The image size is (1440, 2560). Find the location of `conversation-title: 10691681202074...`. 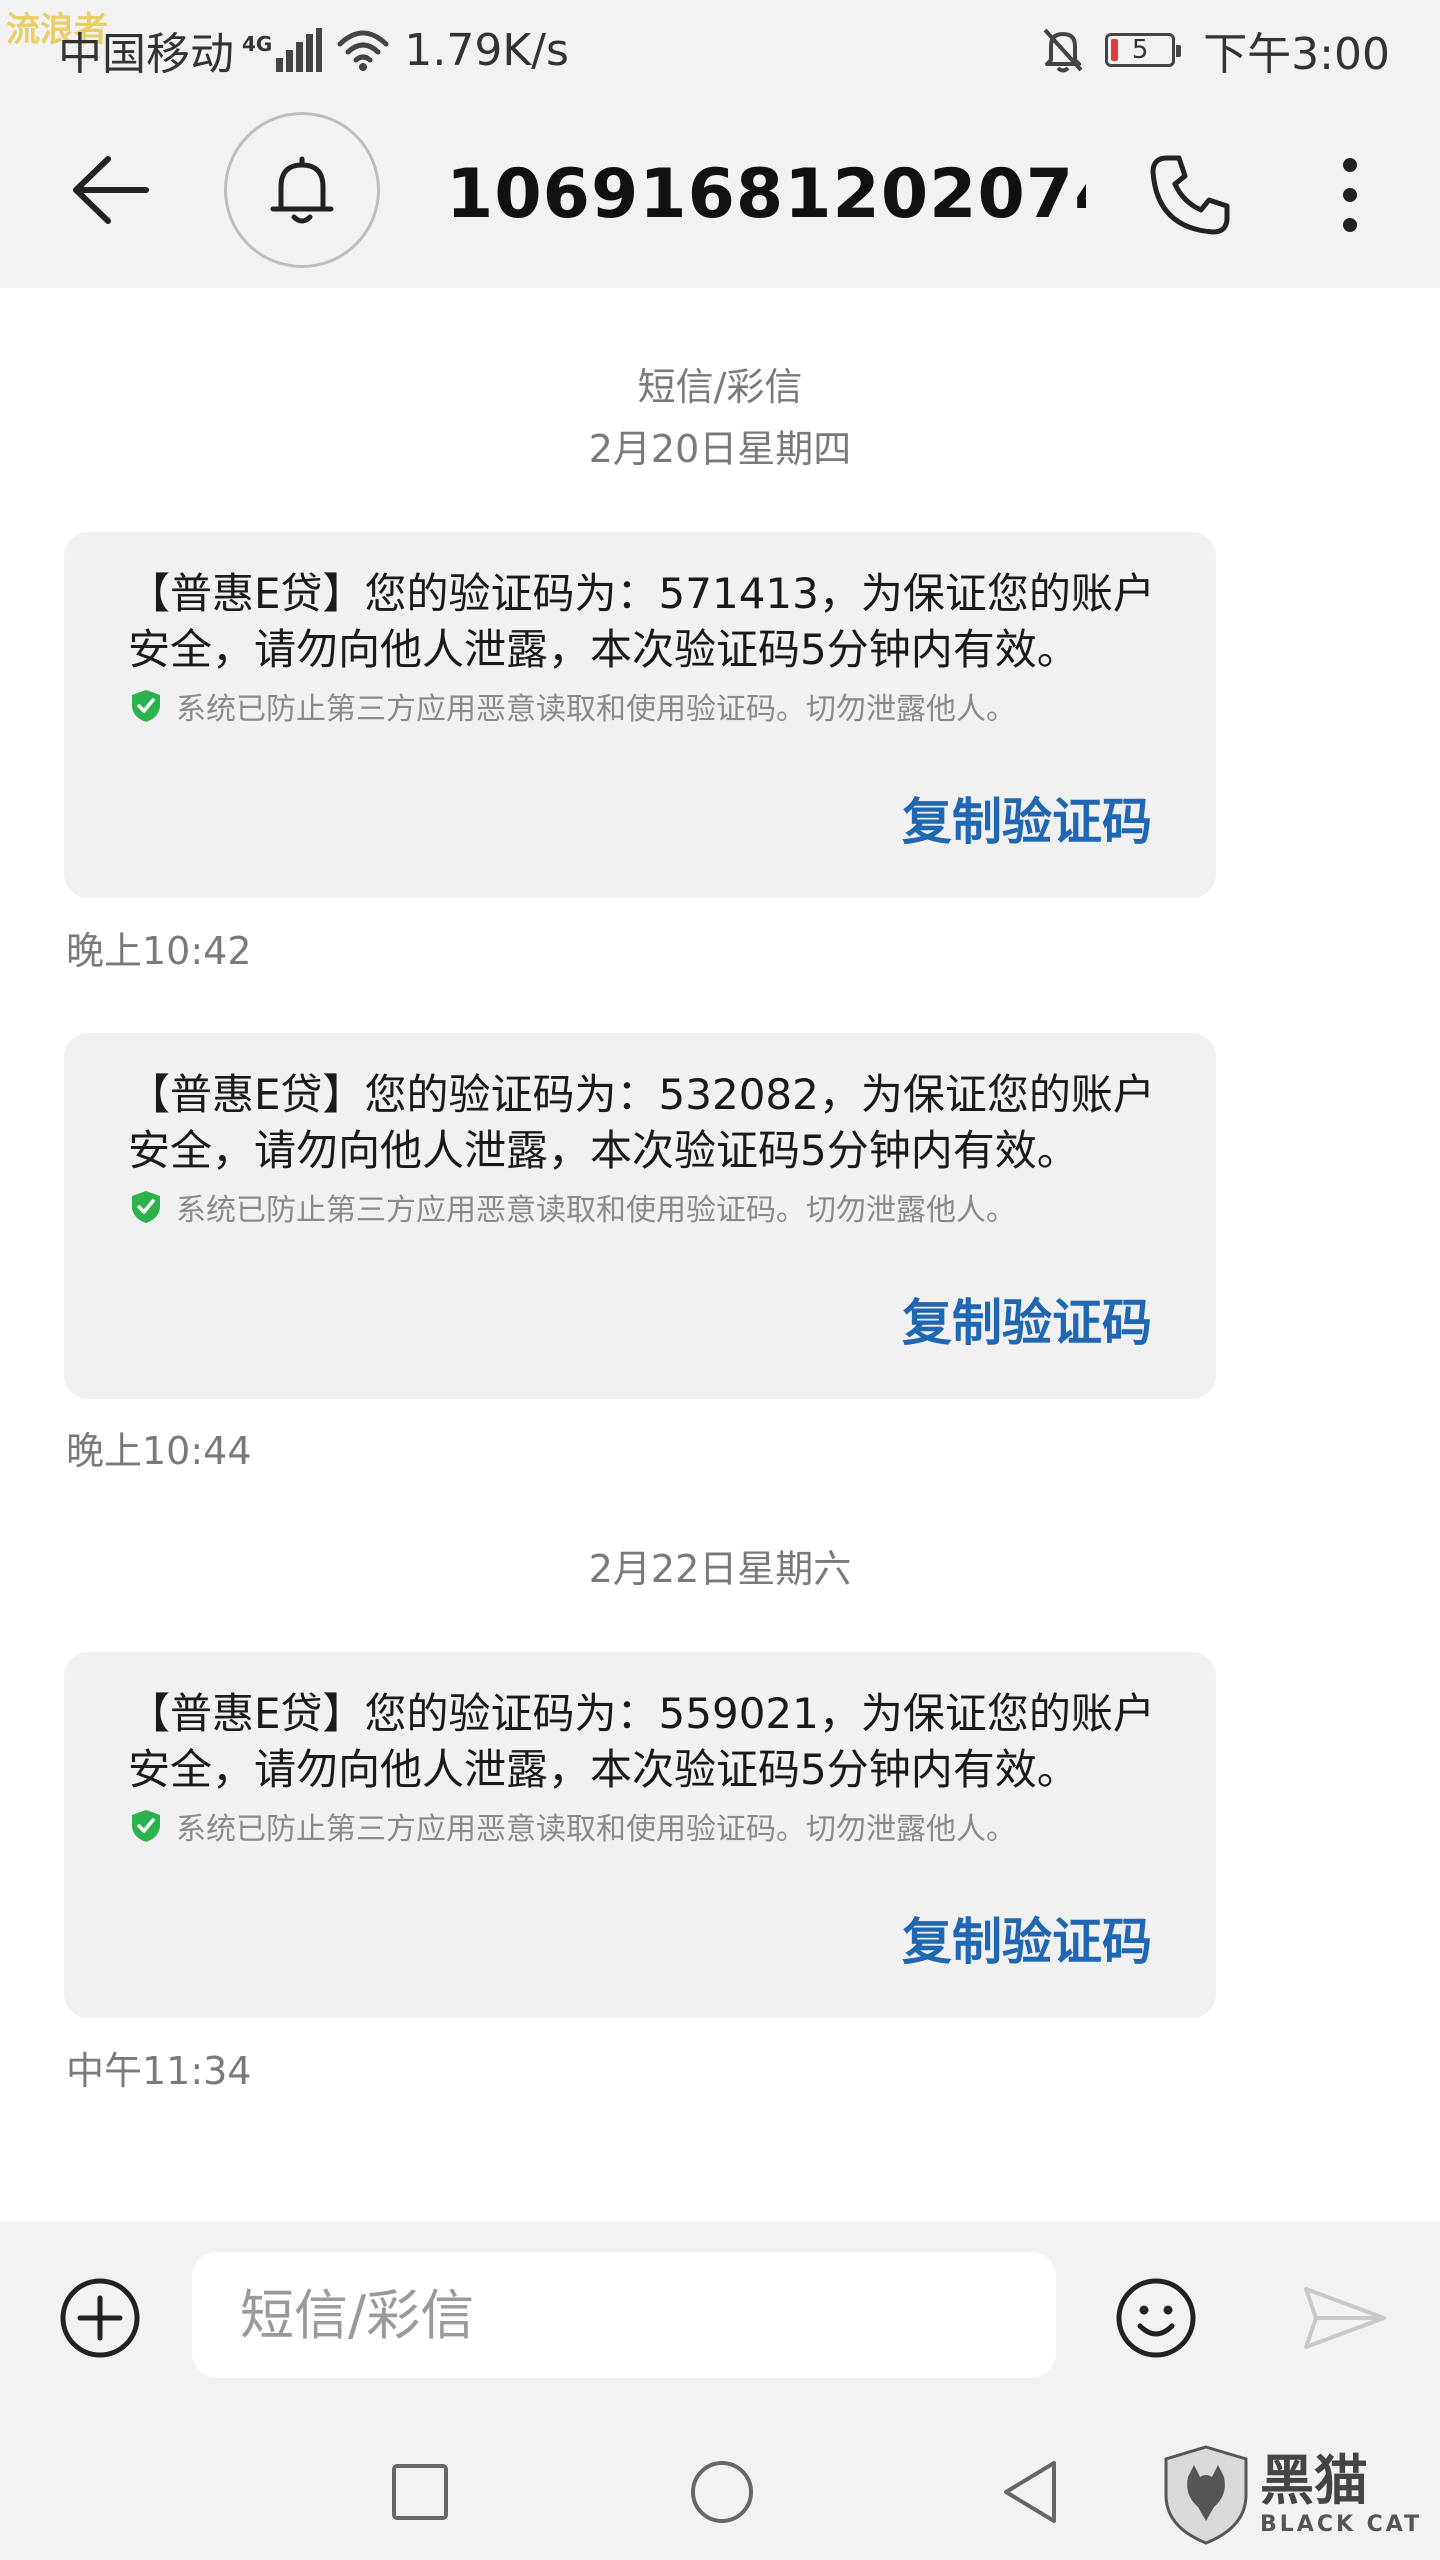

conversation-title: 10691681202074... is located at coordinates (766, 194).